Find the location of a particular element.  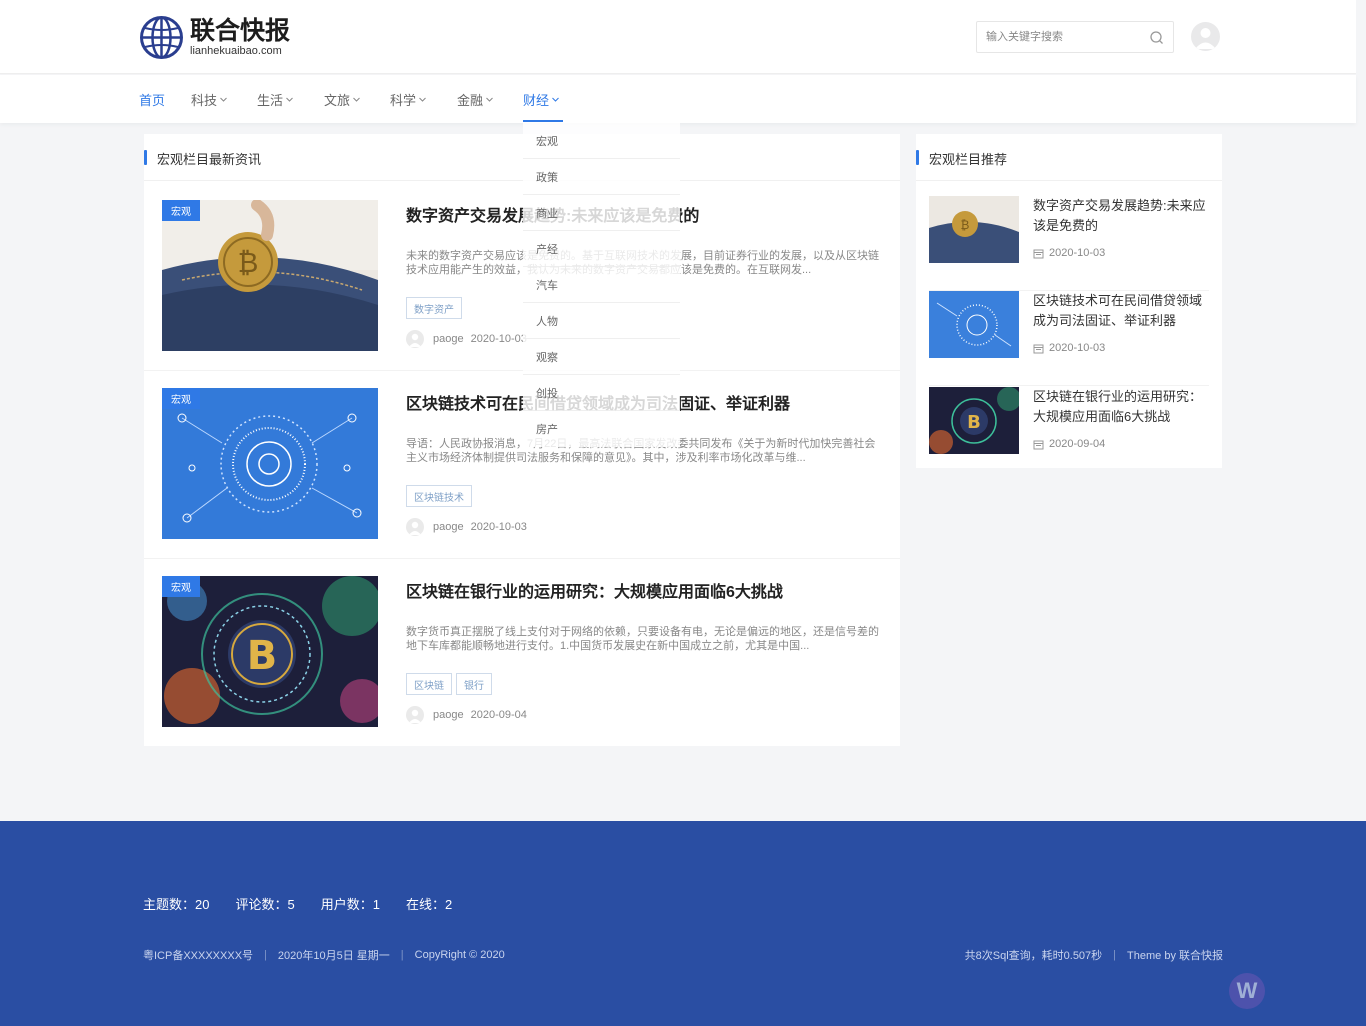

dropdown-item-realestate: 房产 is located at coordinates (601, 429).